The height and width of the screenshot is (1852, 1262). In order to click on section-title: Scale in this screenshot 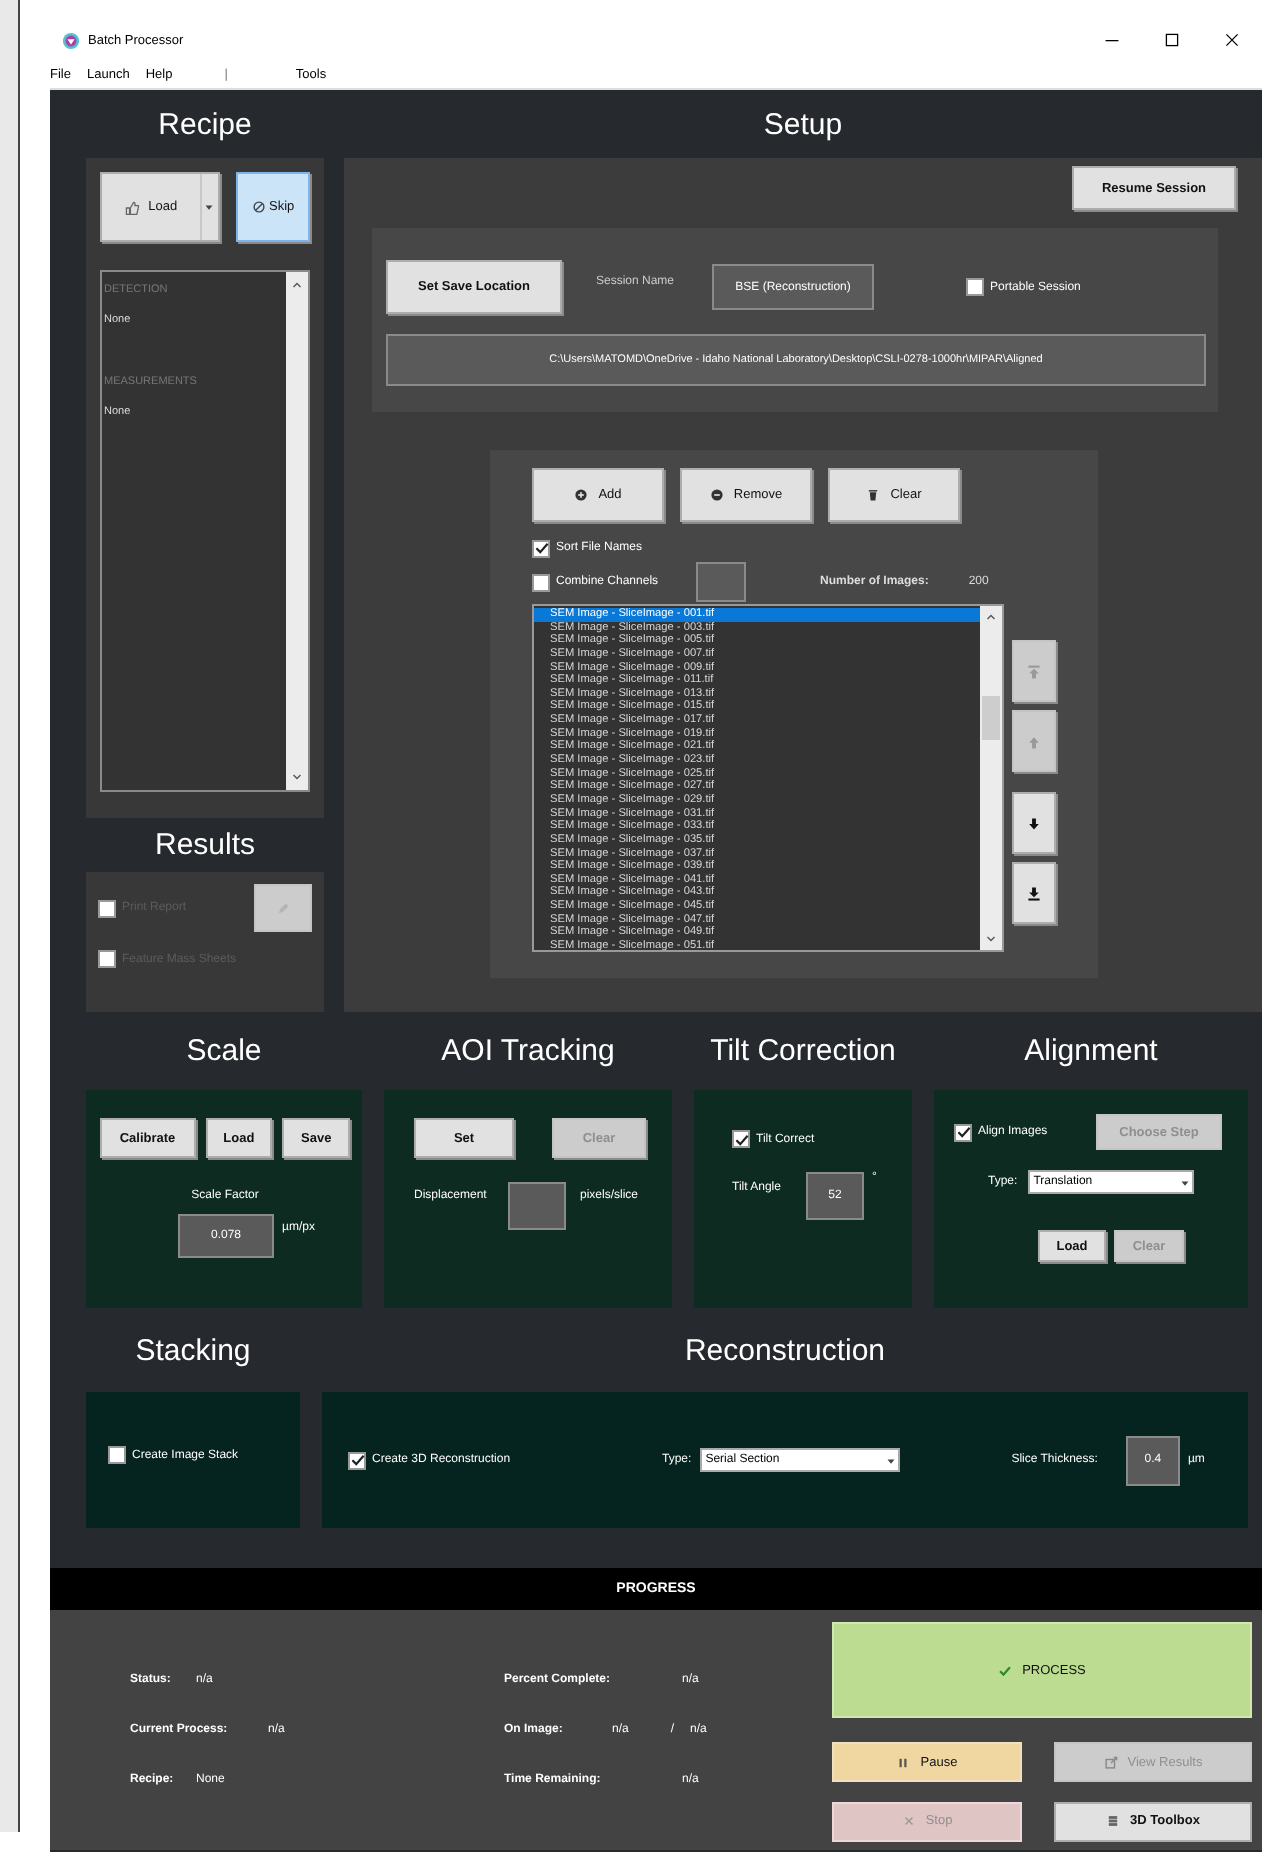, I will do `click(224, 1051)`.